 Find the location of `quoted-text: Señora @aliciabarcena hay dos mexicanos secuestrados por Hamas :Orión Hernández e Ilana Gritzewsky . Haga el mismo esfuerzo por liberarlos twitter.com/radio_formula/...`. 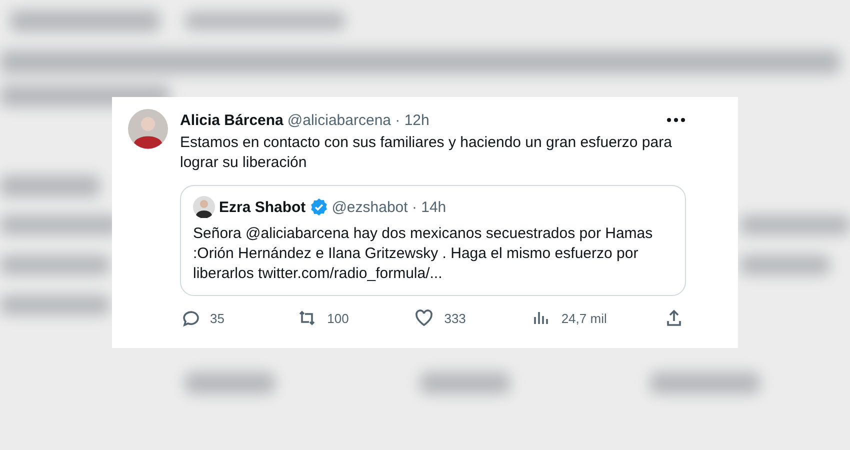

quoted-text: Señora @aliciabarcena hay dos mexicanos secuestrados por Hamas :Orión Hernández e Ilana Gritzewsky . Haga el mismo esfuerzo por liberarlos twitter.com/radio_formula/... is located at coordinates (423, 254).